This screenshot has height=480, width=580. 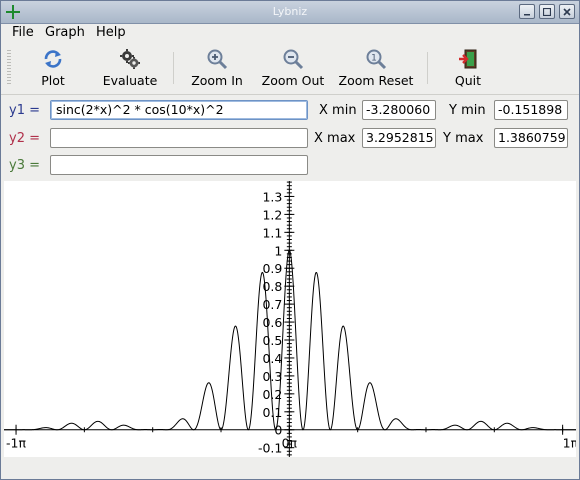 I want to click on y-tick-label: 0.5, so click(x=272, y=340).